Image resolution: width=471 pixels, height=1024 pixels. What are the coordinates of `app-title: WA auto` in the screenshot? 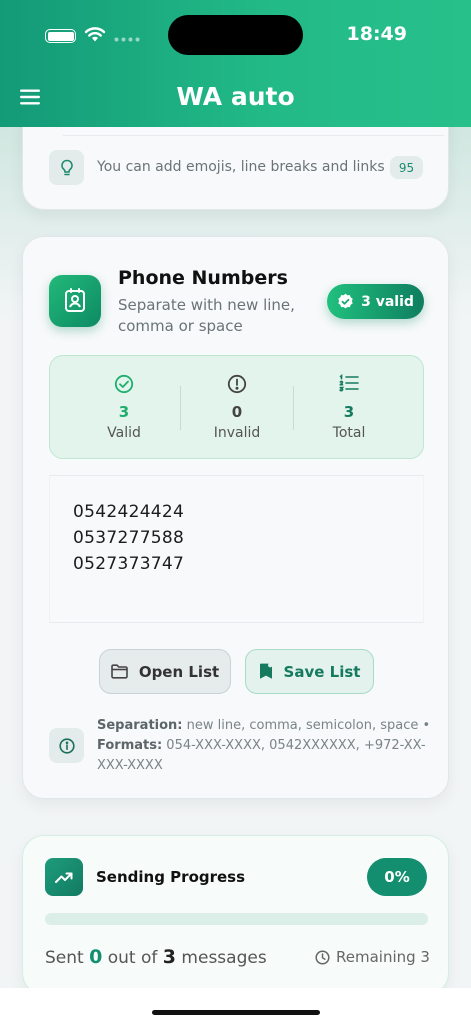 It's located at (235, 96).